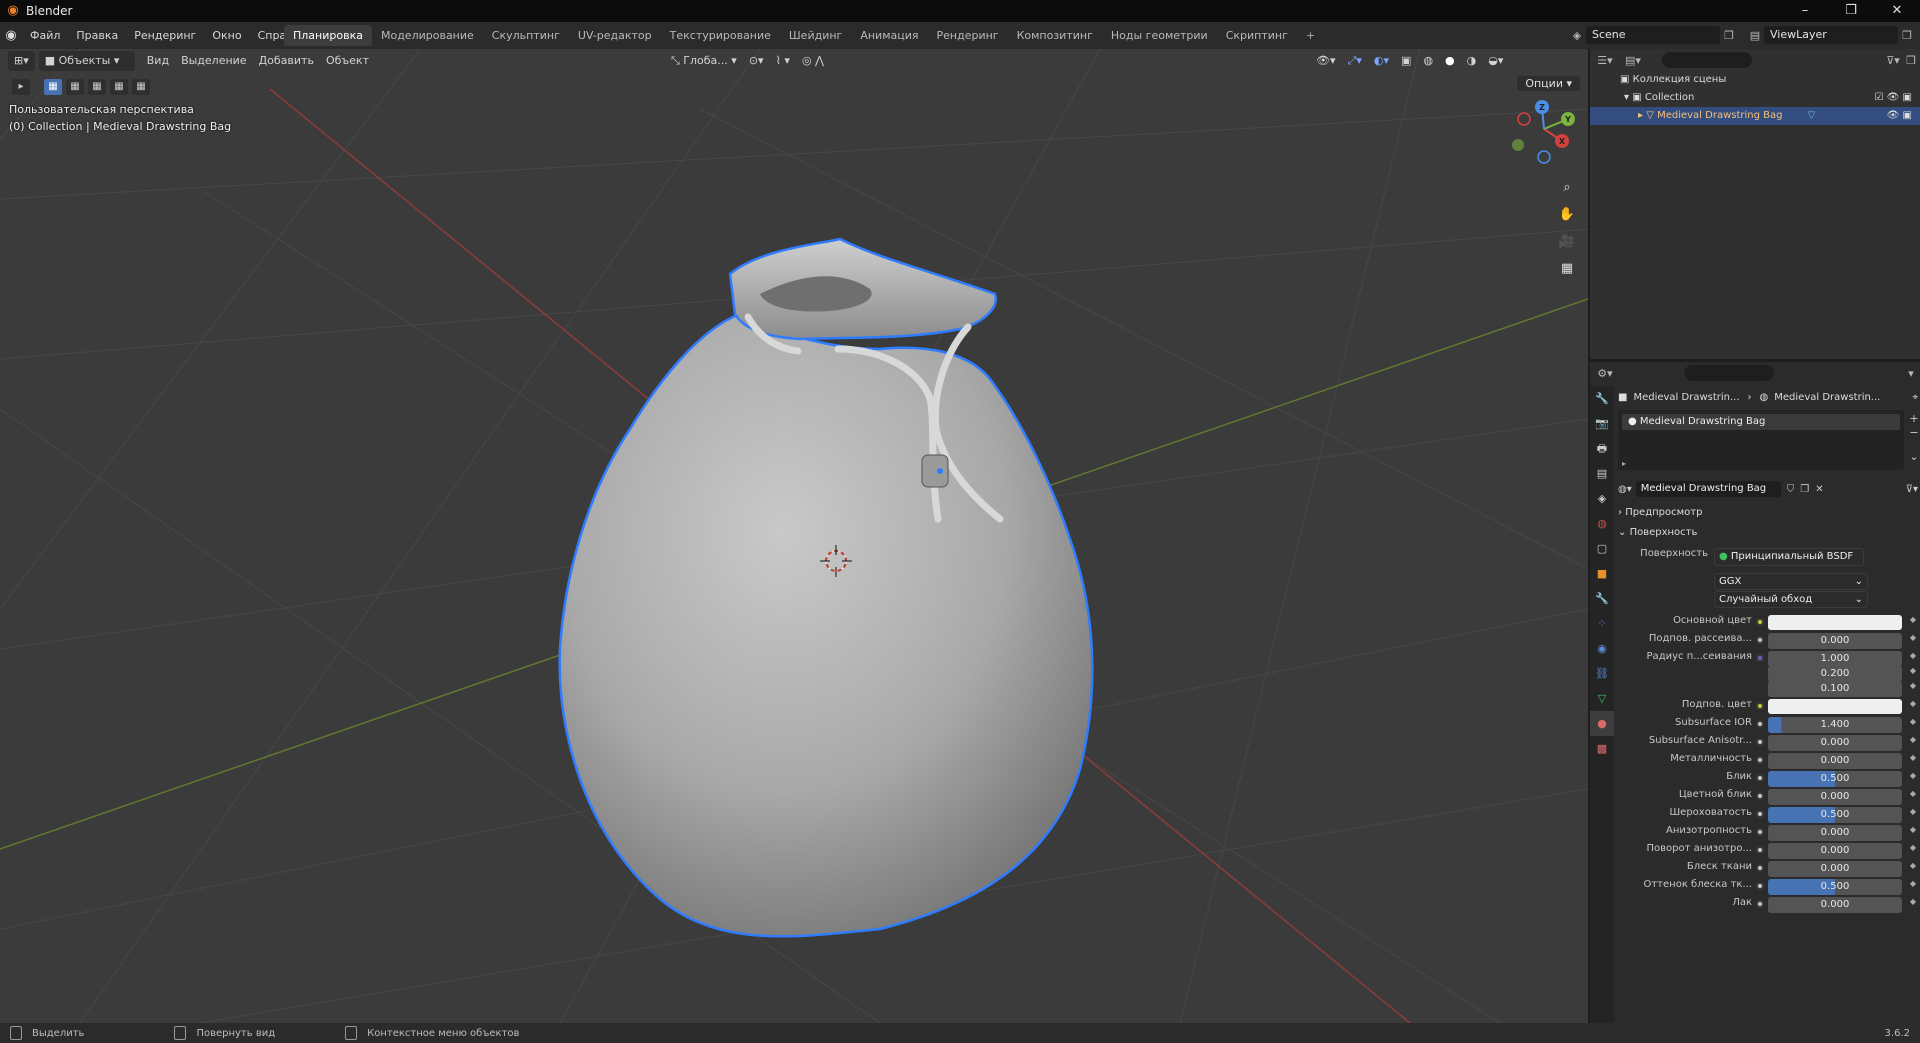 The width and height of the screenshot is (1920, 1043). What do you see at coordinates (968, 35) in the screenshot?
I see `tab-rendering: Рендеринг` at bounding box center [968, 35].